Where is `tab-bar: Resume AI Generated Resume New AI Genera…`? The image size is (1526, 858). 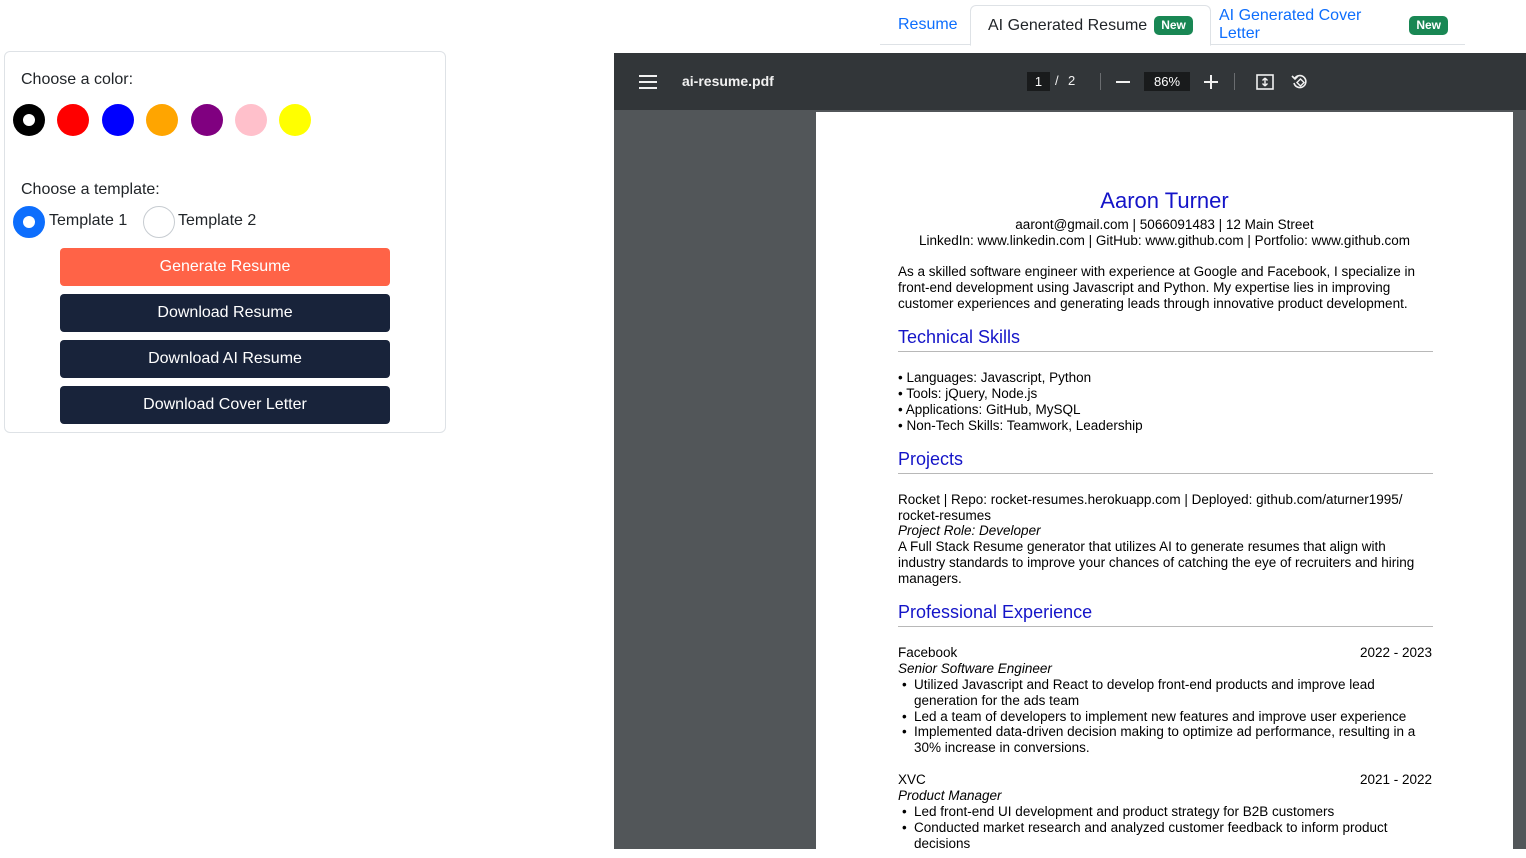 tab-bar: Resume AI Generated Resume New AI Genera… is located at coordinates (1172, 23).